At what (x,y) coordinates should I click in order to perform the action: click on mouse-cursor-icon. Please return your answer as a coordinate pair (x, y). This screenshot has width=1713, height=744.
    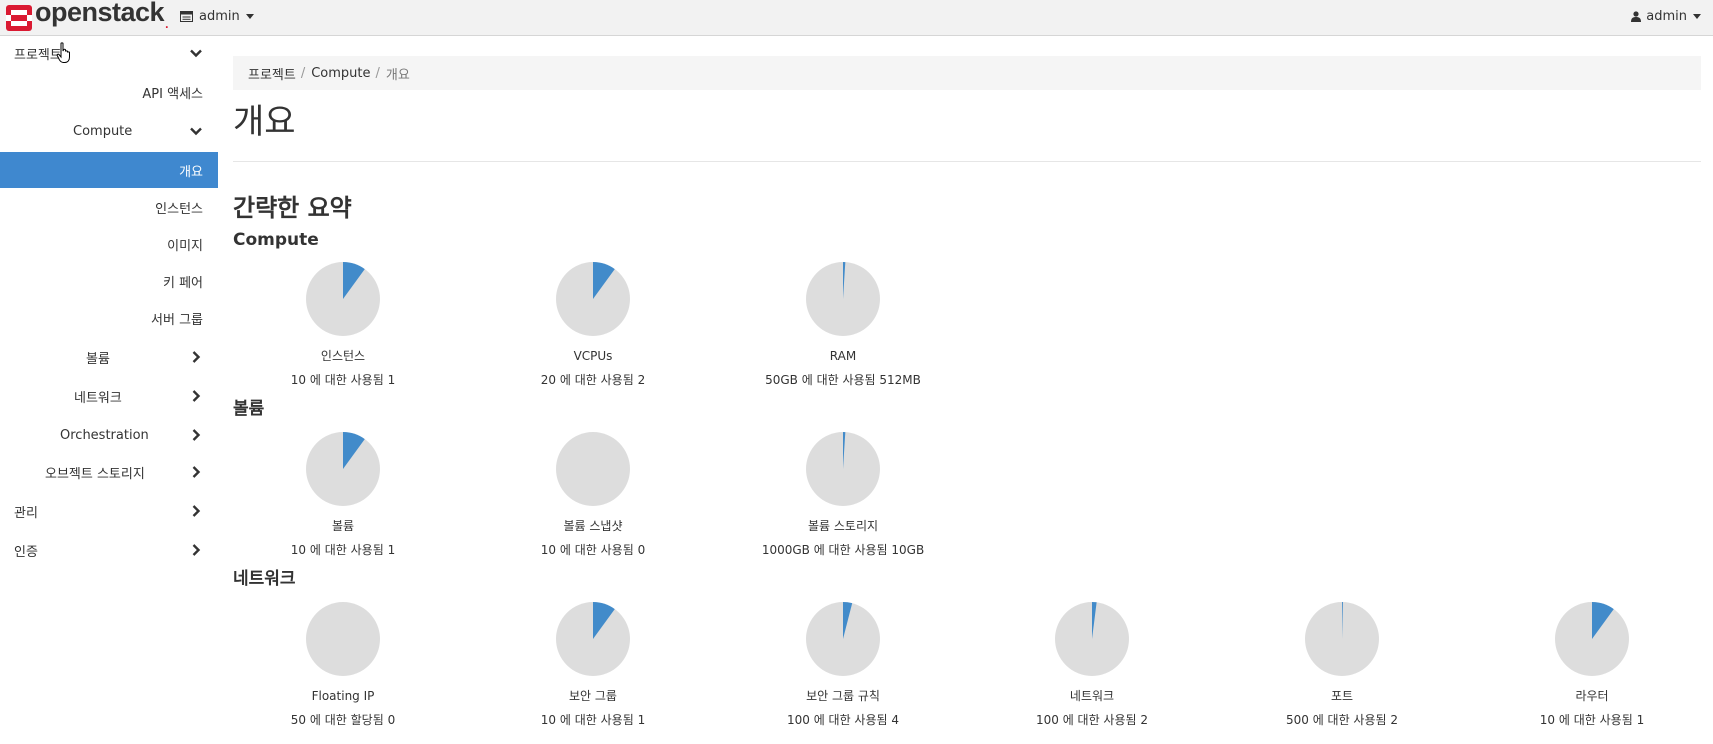
    Looking at the image, I should click on (63, 52).